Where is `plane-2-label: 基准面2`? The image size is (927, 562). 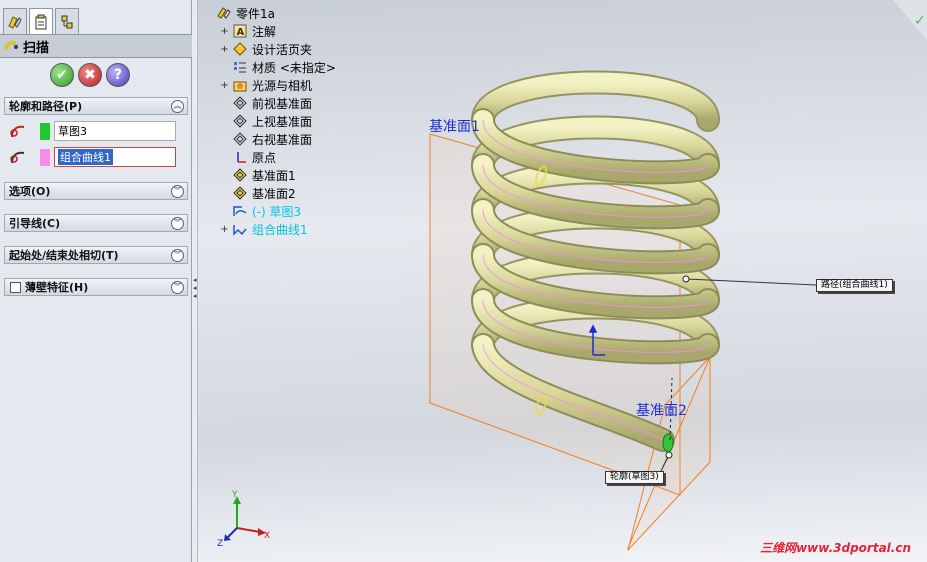
plane-2-label: 基准面2 is located at coordinates (661, 411).